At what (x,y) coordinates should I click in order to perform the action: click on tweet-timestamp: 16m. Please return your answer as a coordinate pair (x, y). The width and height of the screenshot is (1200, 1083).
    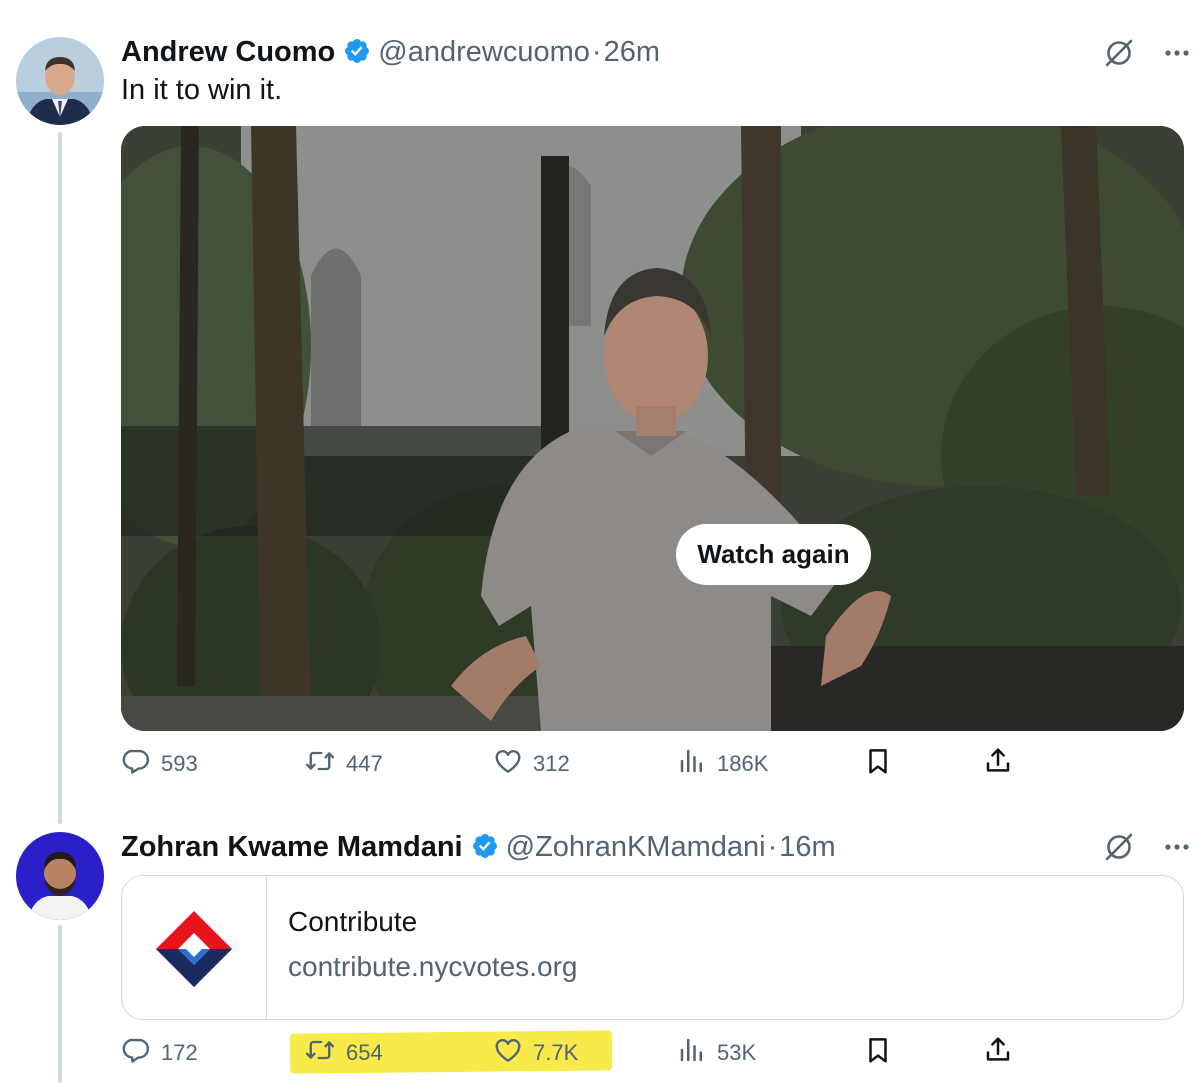
    Looking at the image, I should click on (807, 847).